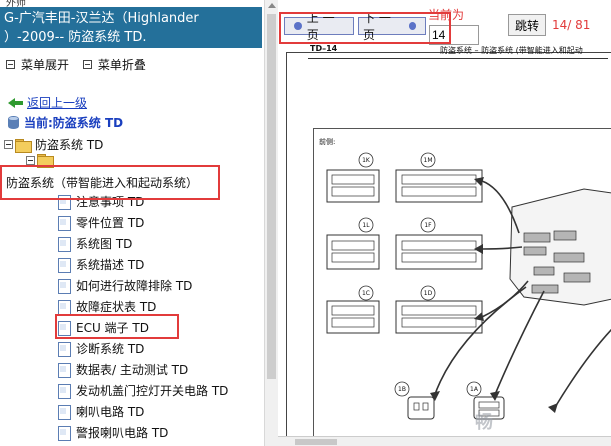  I want to click on highlight-box-ecu, so click(117, 326).